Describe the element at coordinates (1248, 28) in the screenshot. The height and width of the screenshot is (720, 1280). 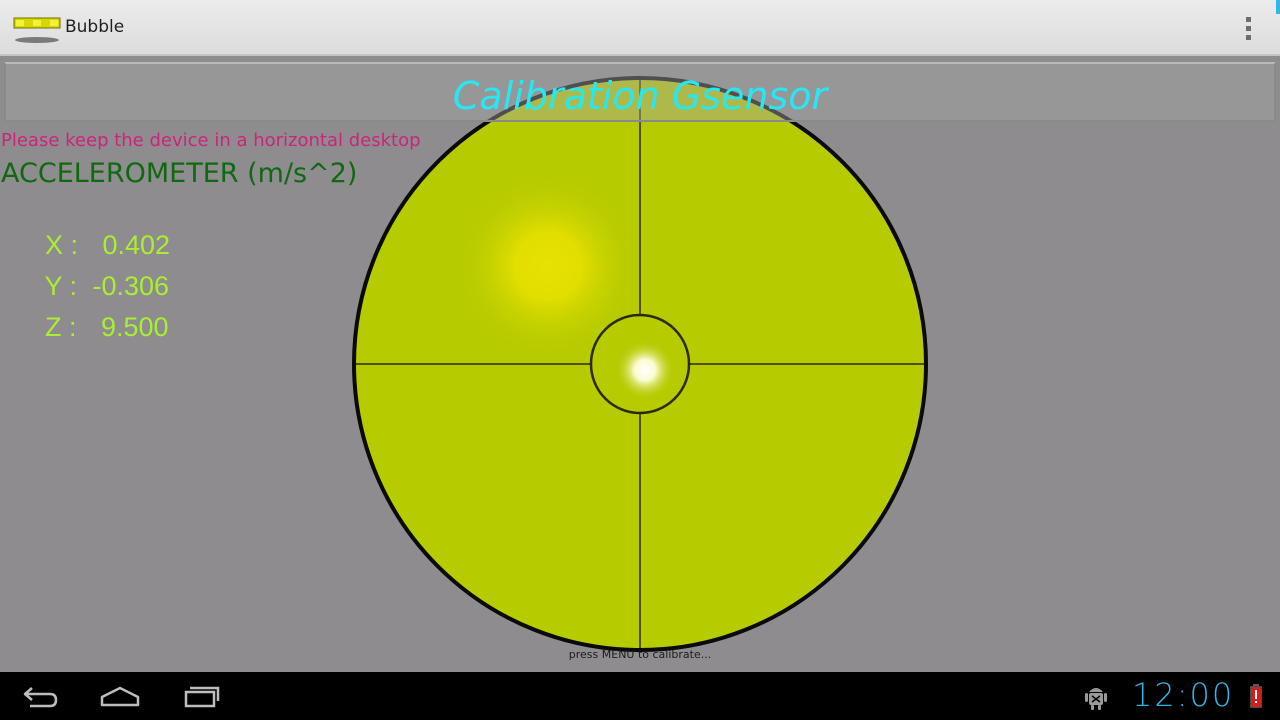
I see `overflow-menu-button` at that location.